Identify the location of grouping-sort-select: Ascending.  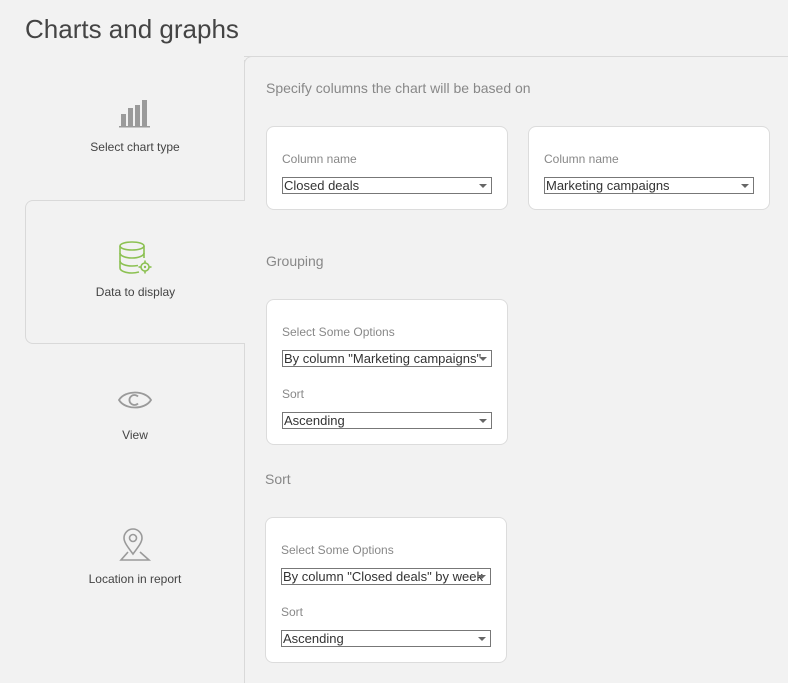
(387, 420).